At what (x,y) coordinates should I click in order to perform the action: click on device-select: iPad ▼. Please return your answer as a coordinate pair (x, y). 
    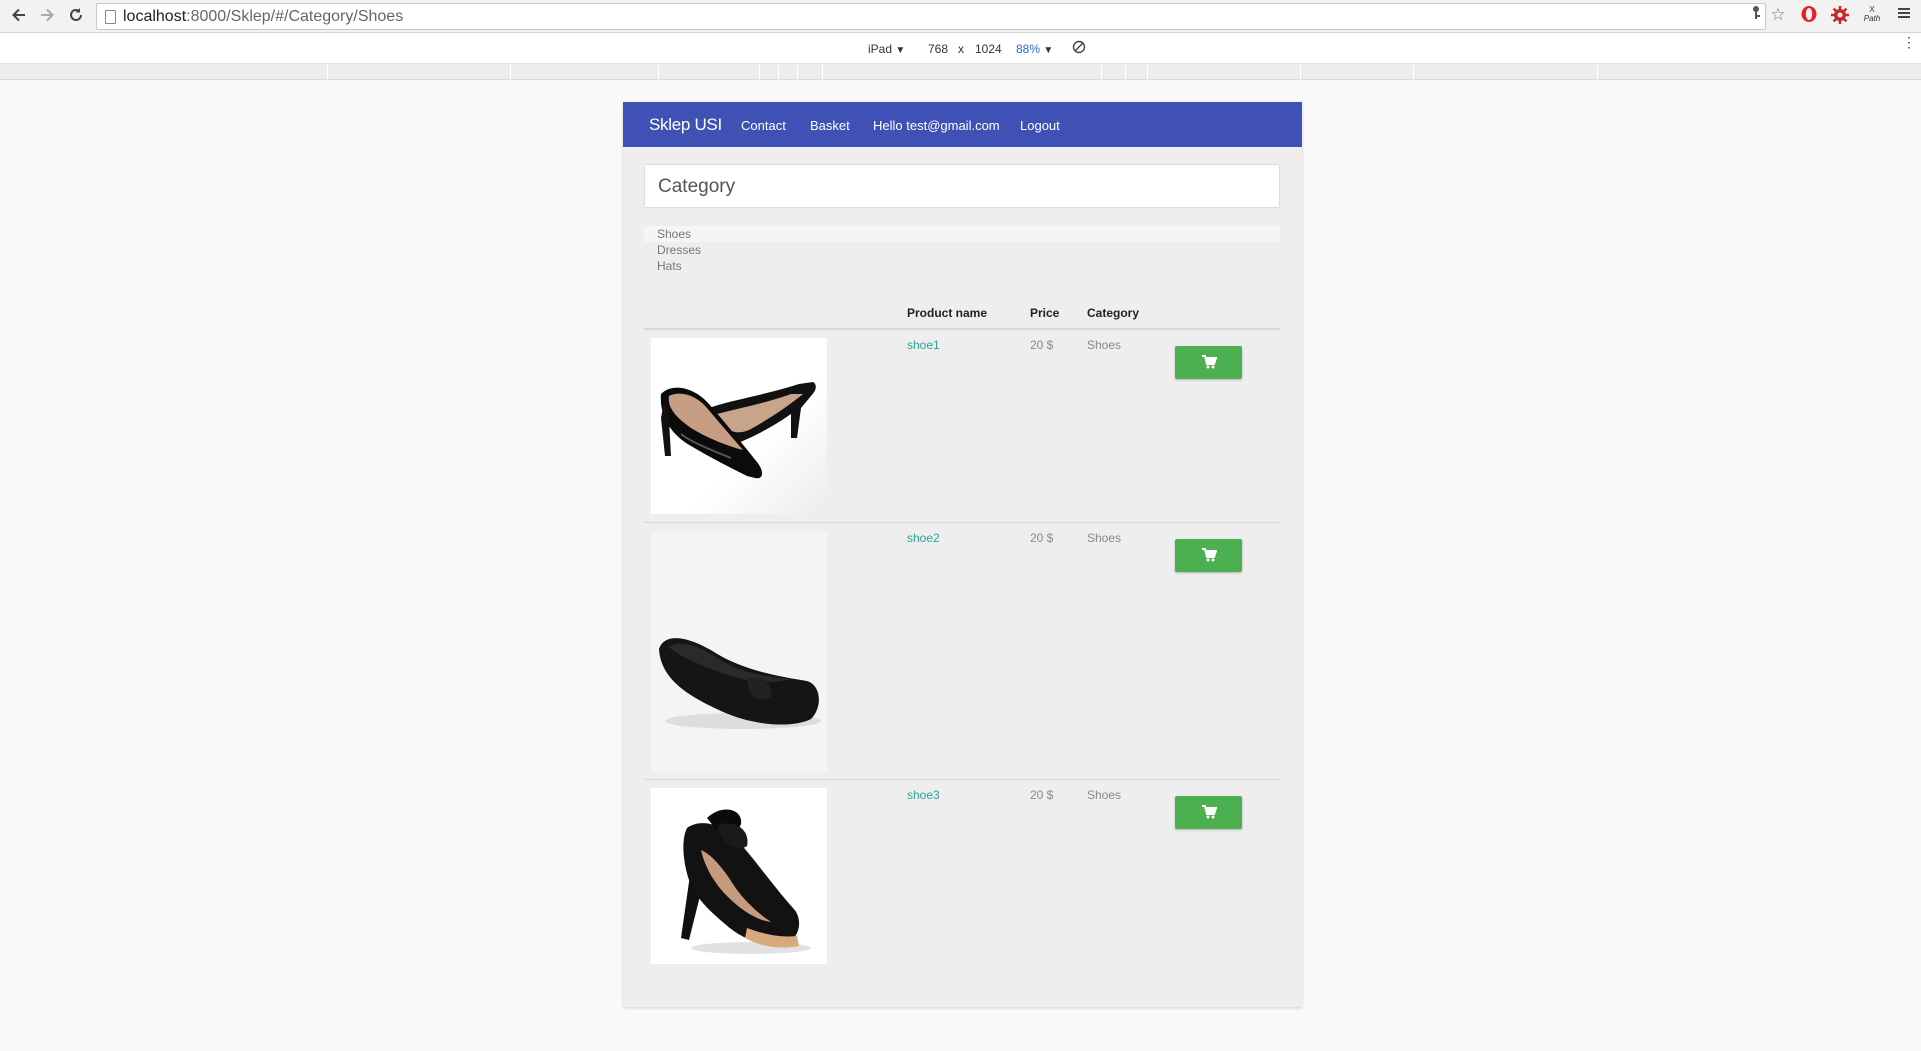
    Looking at the image, I should click on (886, 49).